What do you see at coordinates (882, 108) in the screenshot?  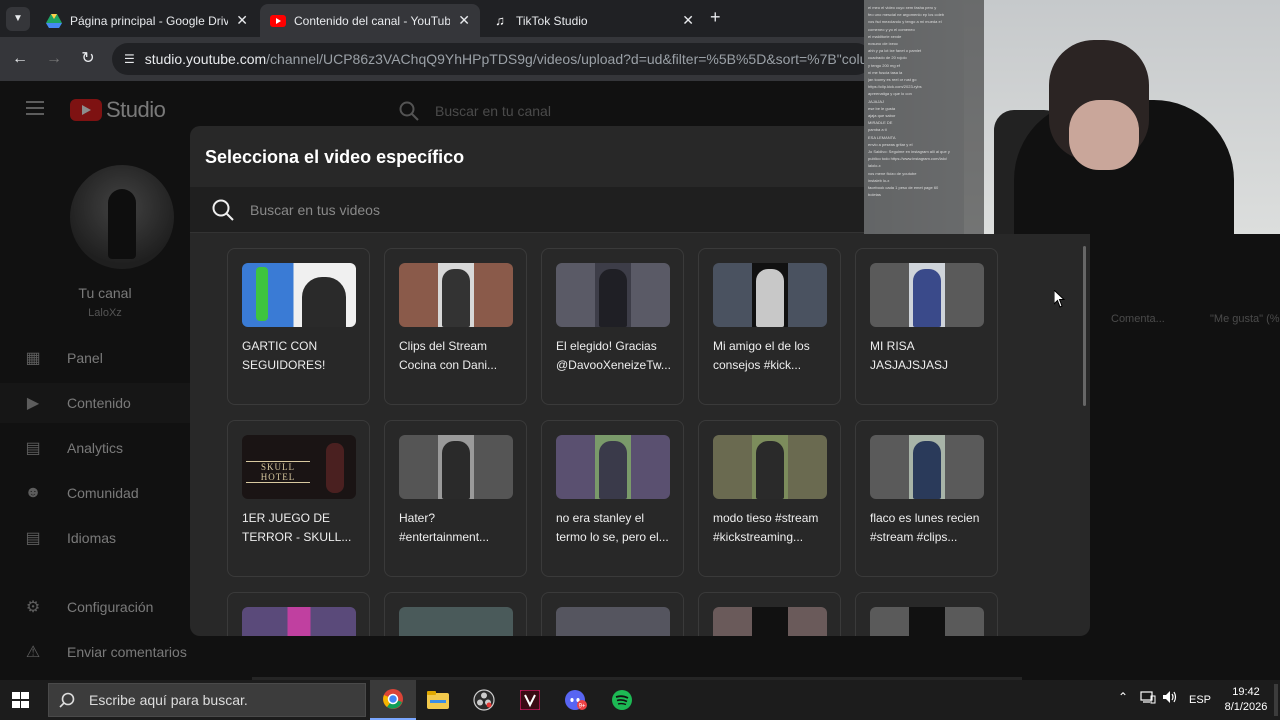 I see `chat-message: ese be le gusta` at bounding box center [882, 108].